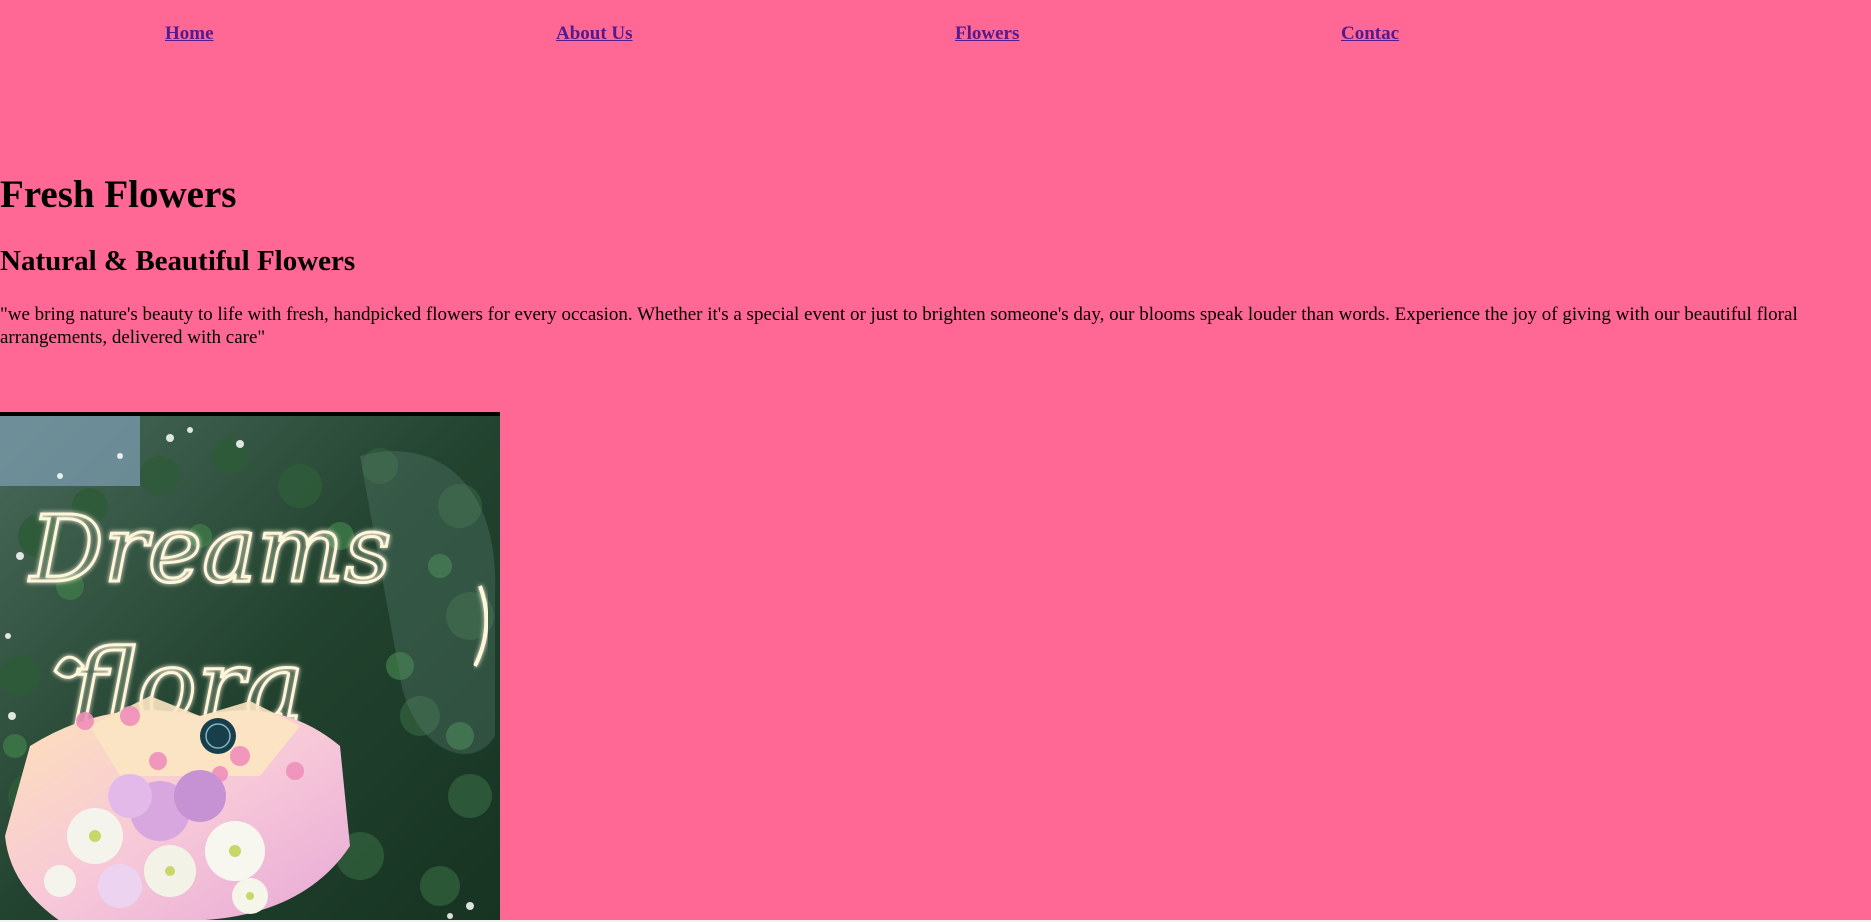 Image resolution: width=1871 pixels, height=922 pixels. I want to click on page-title: Fresh Flowers, so click(118, 194).